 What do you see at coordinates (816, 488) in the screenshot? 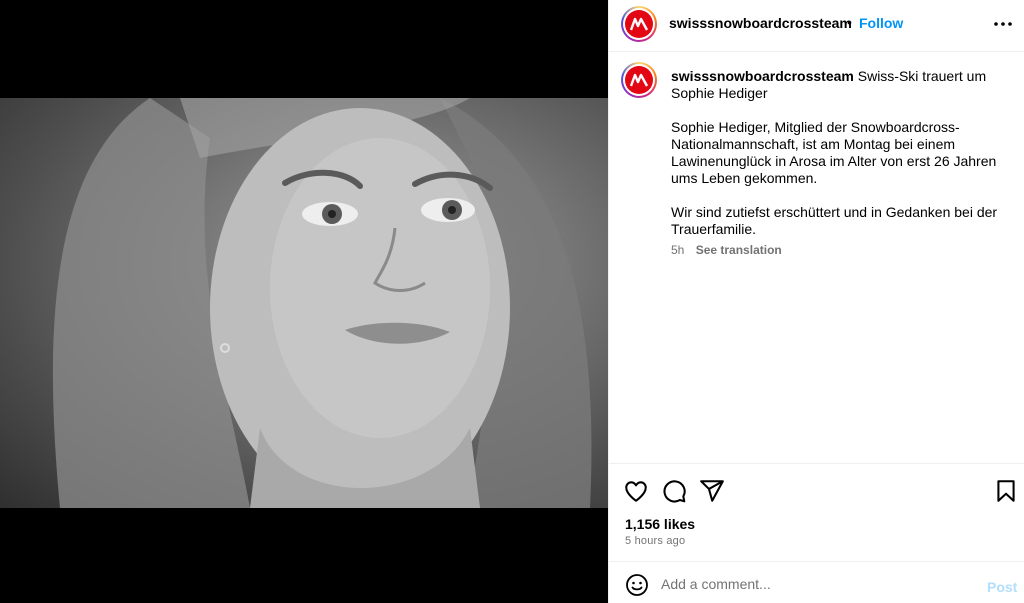
I see `action-bar` at bounding box center [816, 488].